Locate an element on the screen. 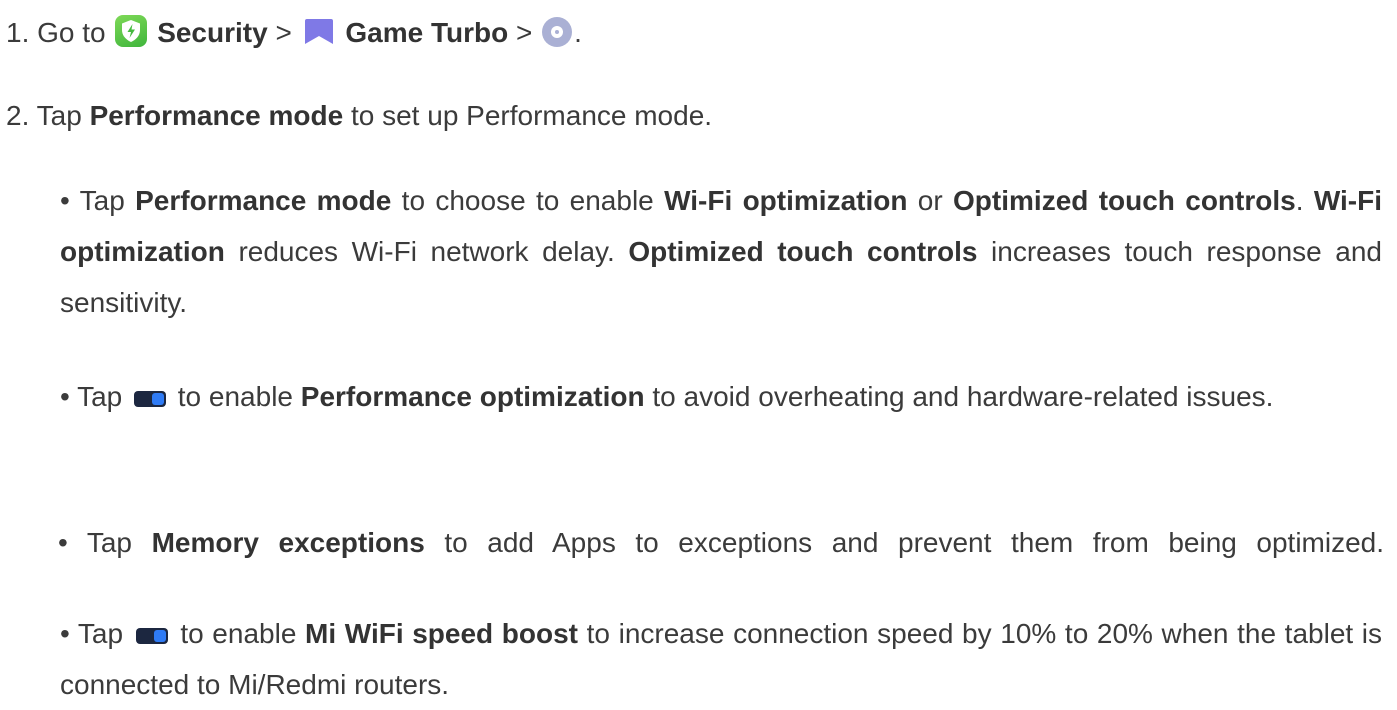 The height and width of the screenshot is (710, 1397). bold-term: Wi-Fi optimization is located at coordinates (786, 200).